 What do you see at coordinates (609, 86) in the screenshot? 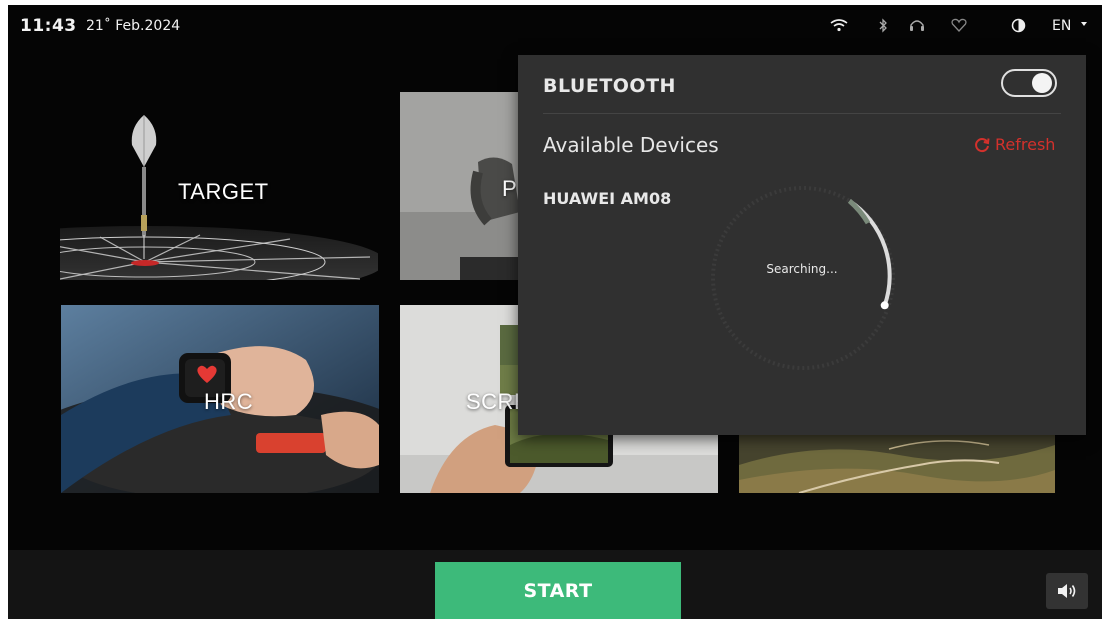
I see `bluetooth-title: BLUETOOTH` at bounding box center [609, 86].